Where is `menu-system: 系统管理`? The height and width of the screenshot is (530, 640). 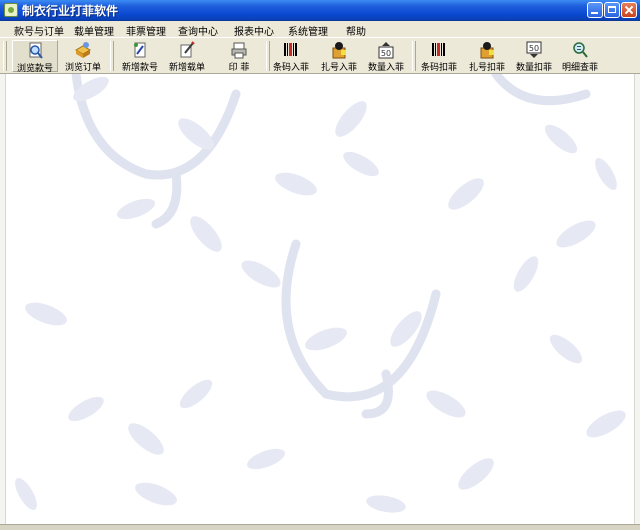
menu-system: 系统管理 is located at coordinates (308, 30).